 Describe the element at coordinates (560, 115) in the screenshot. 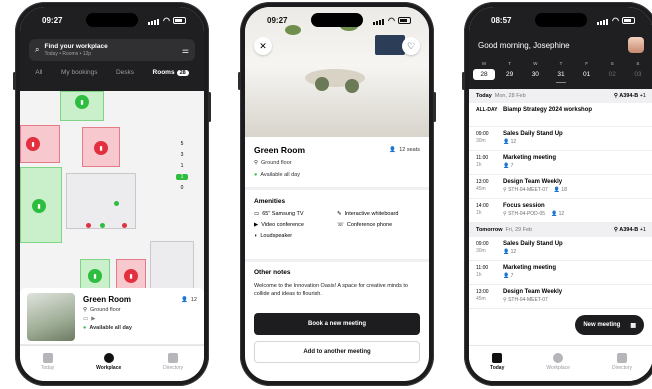

I see `agenda-event: ALL-DAY Biamp Strategy 2024 workshop` at that location.